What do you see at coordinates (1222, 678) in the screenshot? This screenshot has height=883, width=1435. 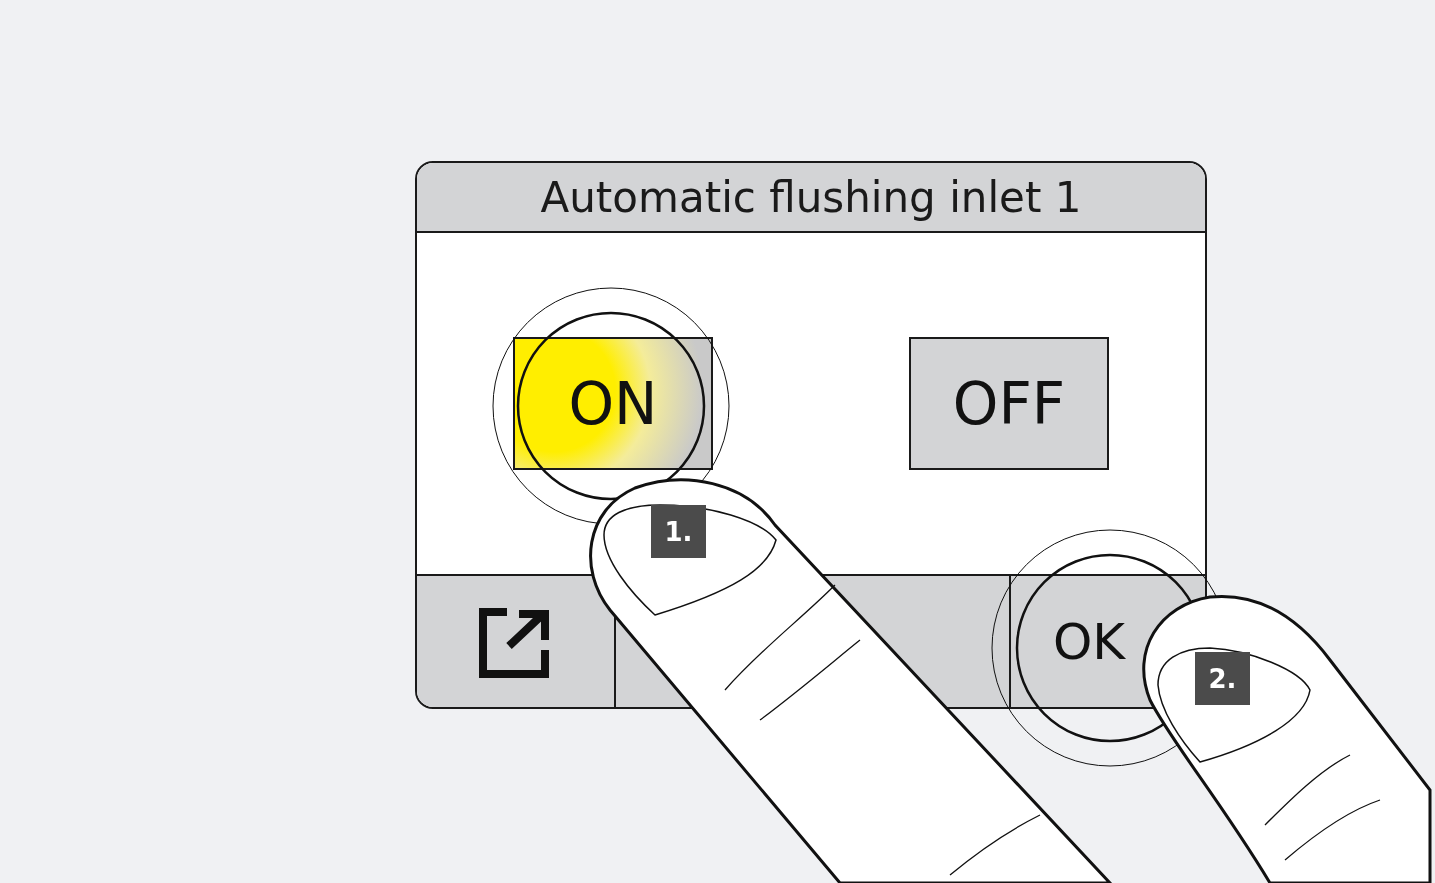 I see `step-badge: 2.` at bounding box center [1222, 678].